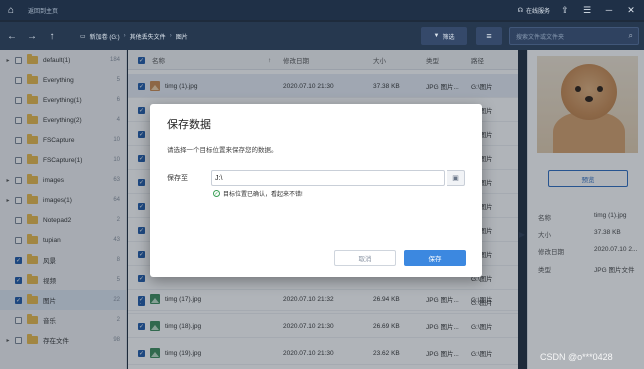 Image resolution: width=644 pixels, height=369 pixels. Describe the element at coordinates (83, 36) in the screenshot. I see `drive-icon: ▭` at that location.